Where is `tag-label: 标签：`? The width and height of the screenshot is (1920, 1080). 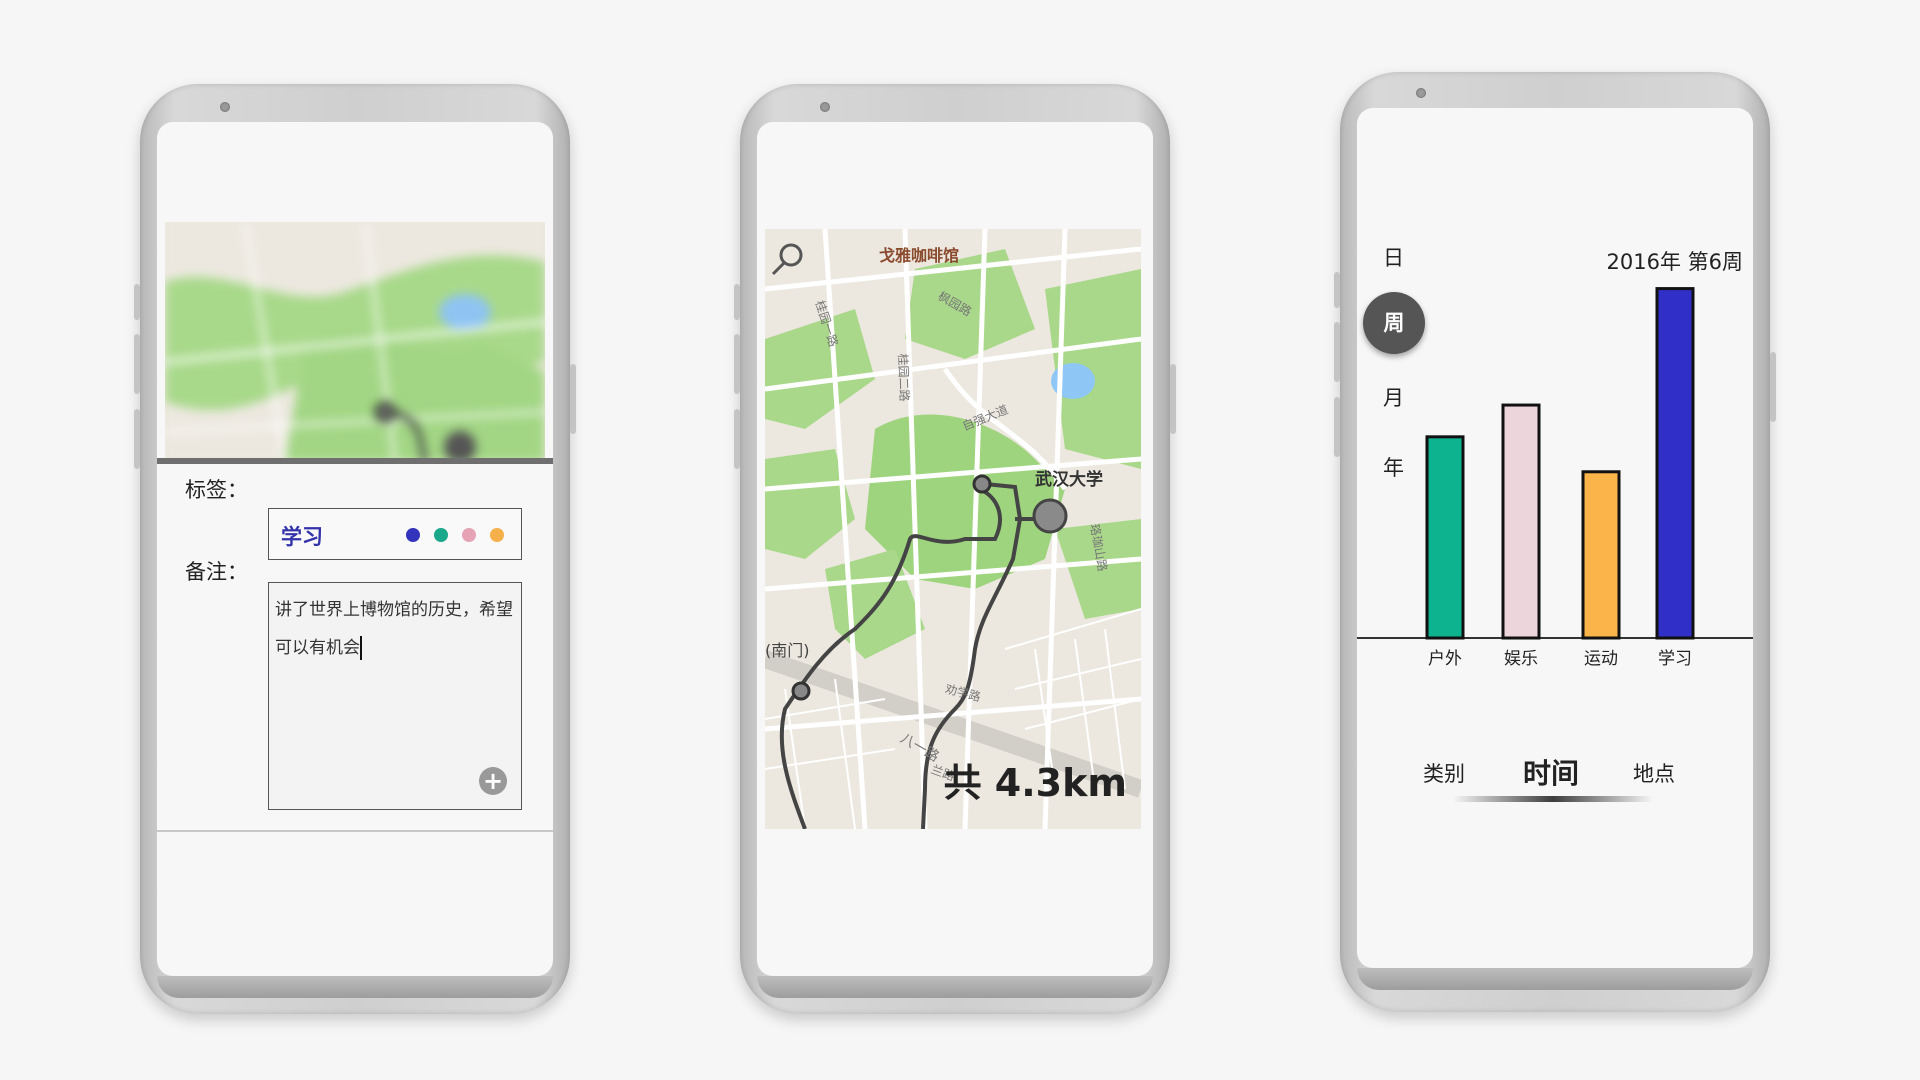 tag-label: 标签： is located at coordinates (216, 490).